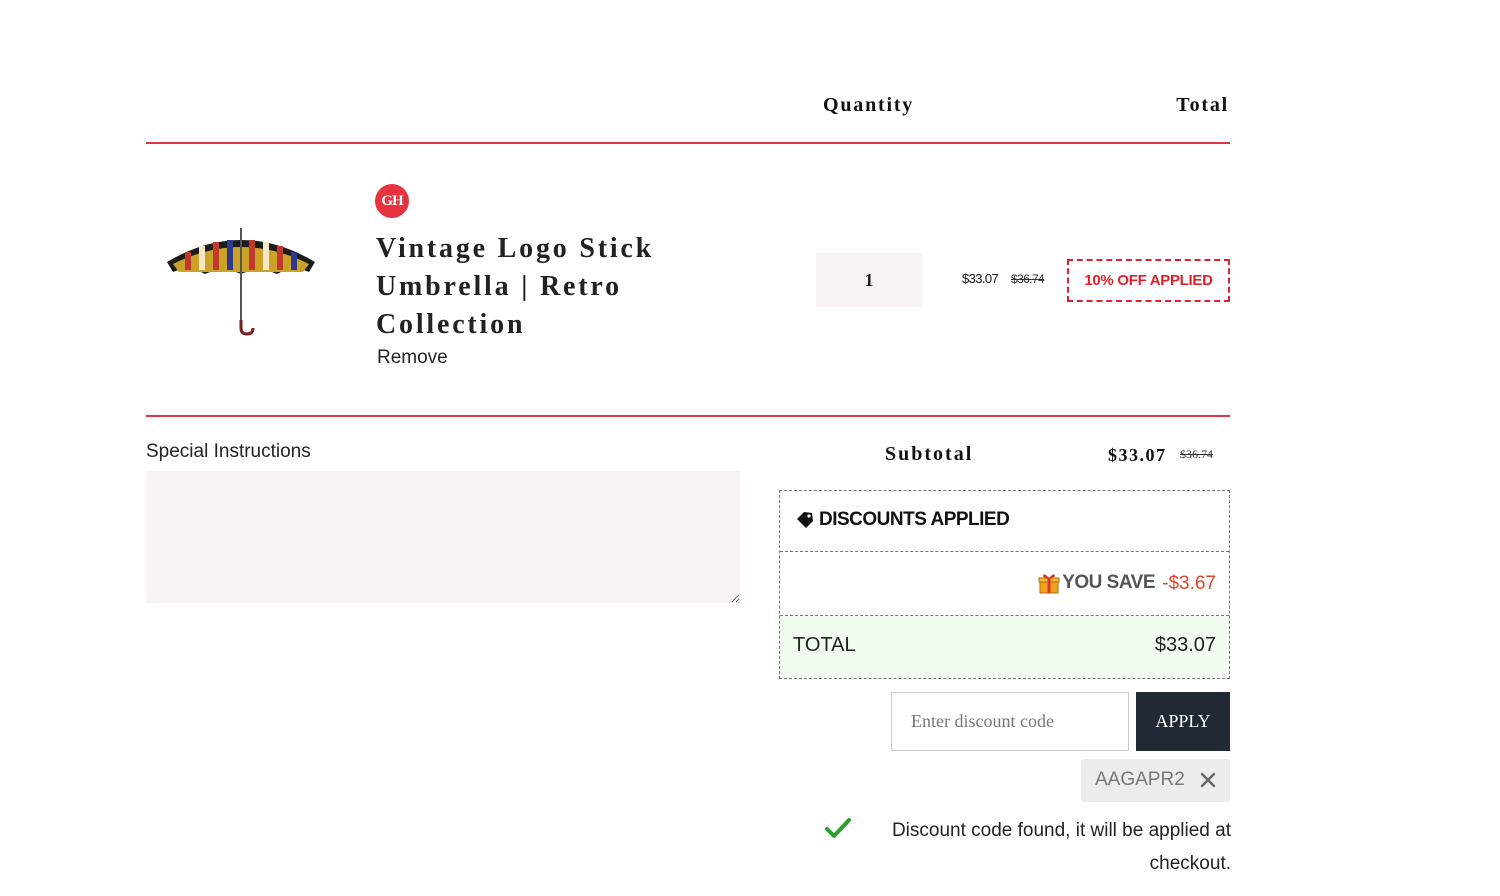  Describe the element at coordinates (1202, 105) in the screenshot. I see `total-column-header: Total` at that location.